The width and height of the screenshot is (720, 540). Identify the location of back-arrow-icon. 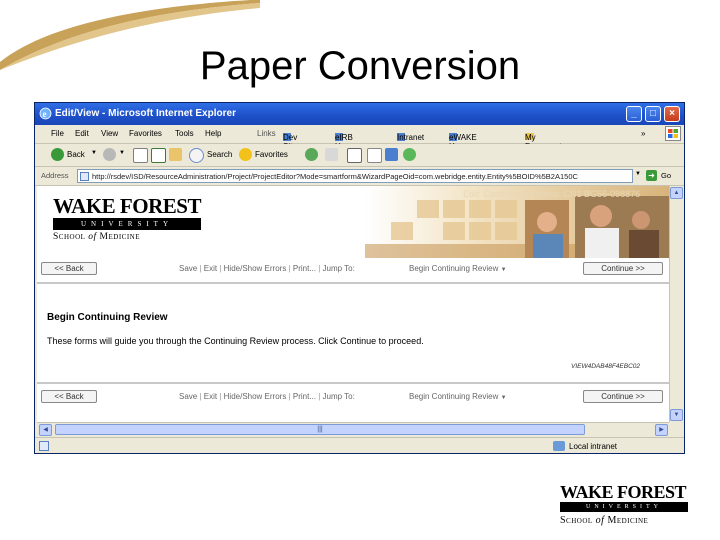
(57, 154).